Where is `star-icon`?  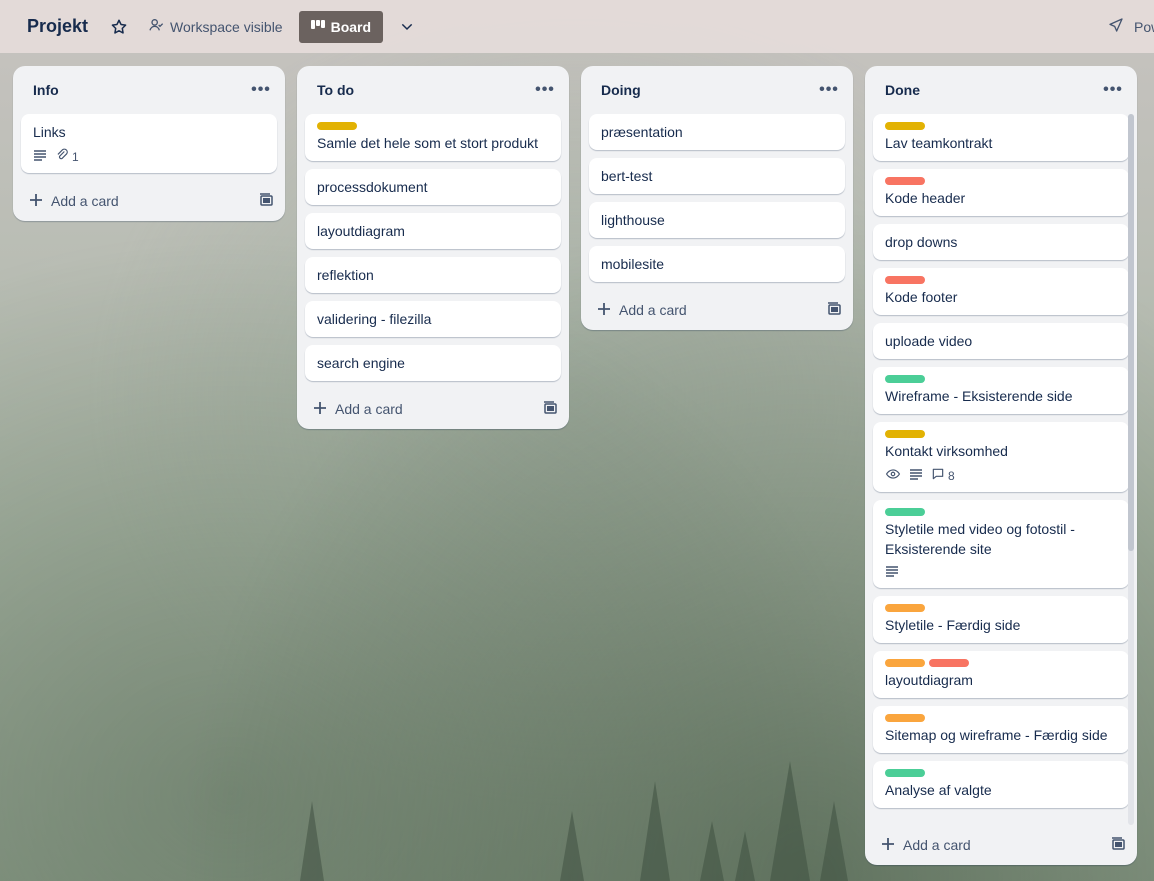
star-icon is located at coordinates (119, 27).